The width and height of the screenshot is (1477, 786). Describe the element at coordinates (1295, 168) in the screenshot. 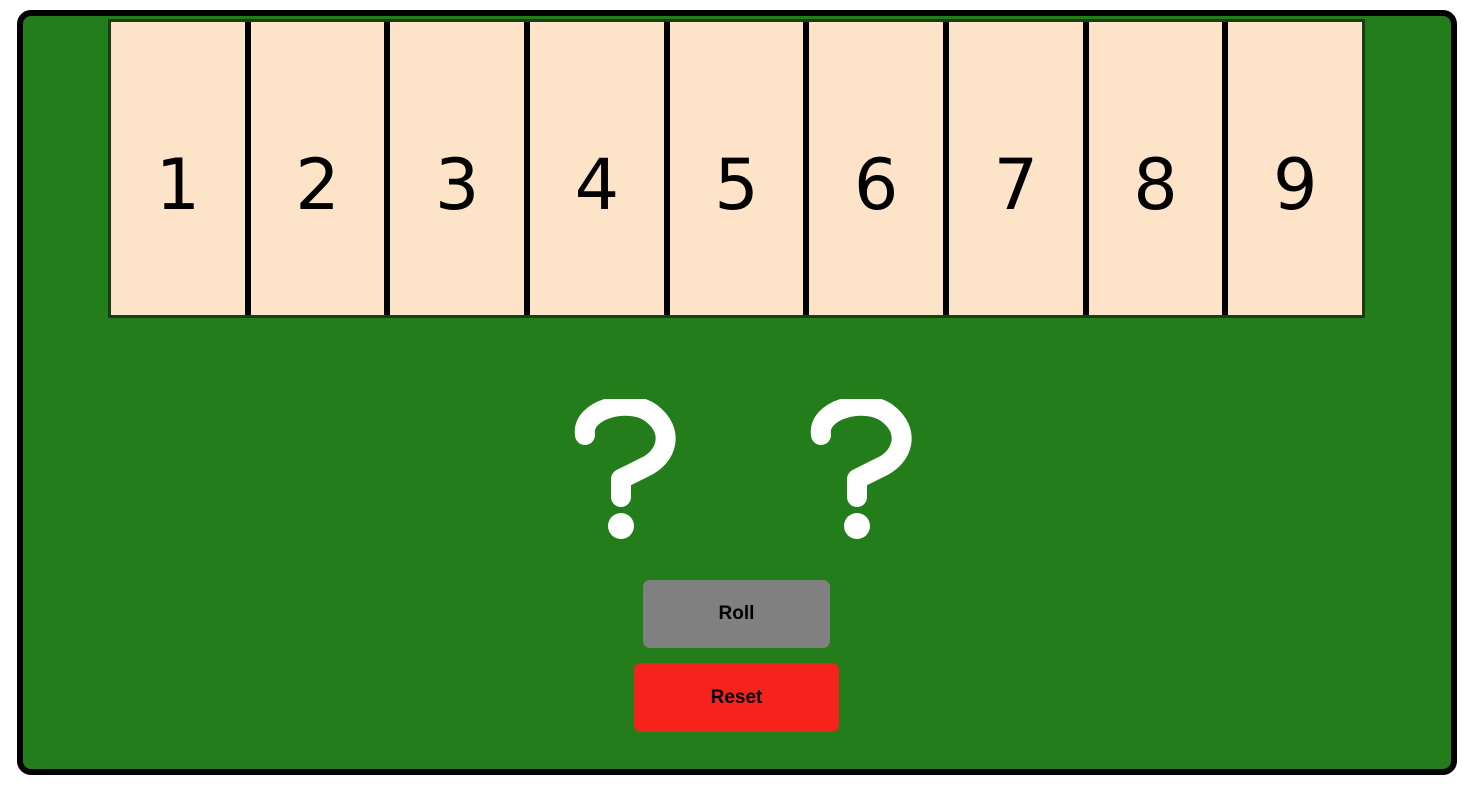

I see `tile-9: 9` at that location.